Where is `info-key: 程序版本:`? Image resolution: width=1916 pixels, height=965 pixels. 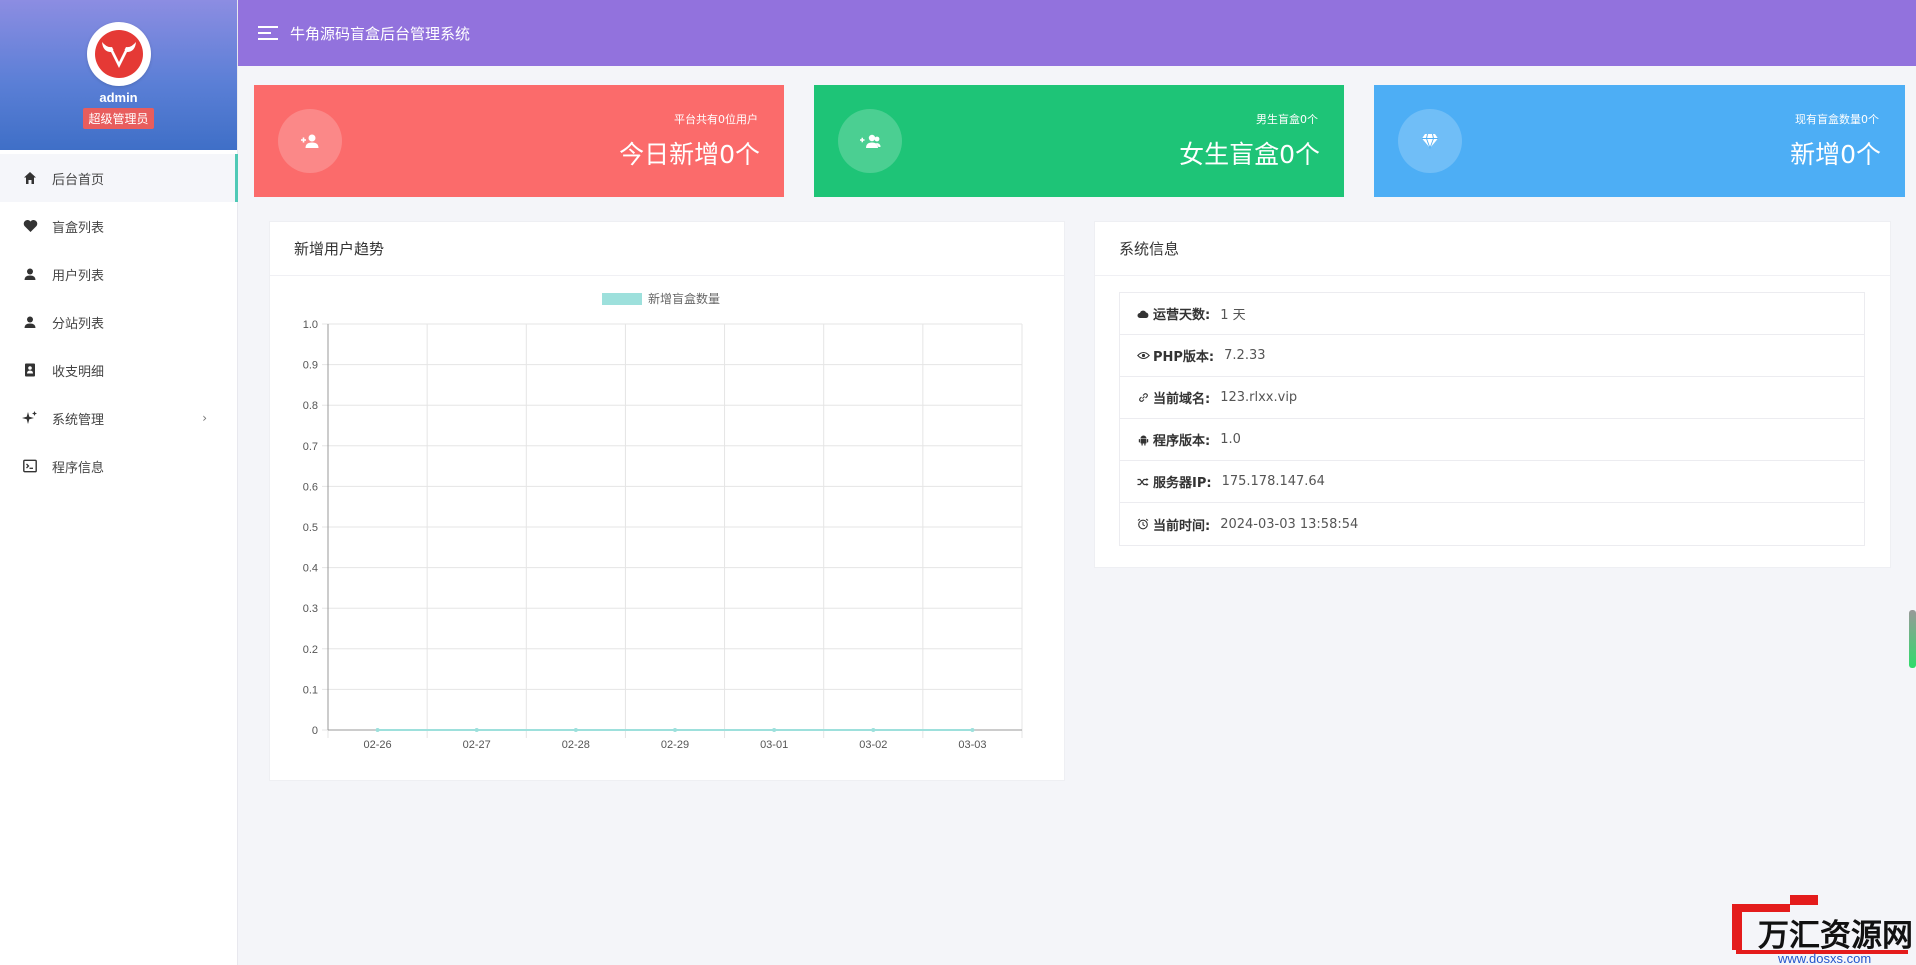
info-key: 程序版本: is located at coordinates (1182, 441).